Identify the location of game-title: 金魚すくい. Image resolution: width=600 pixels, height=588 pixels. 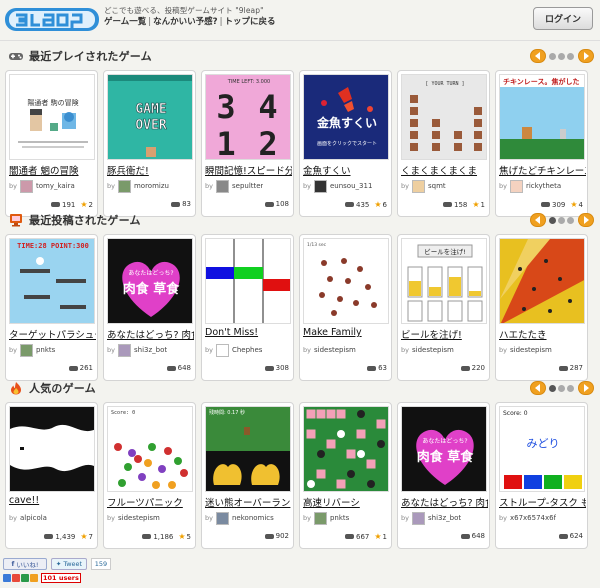
(346, 169).